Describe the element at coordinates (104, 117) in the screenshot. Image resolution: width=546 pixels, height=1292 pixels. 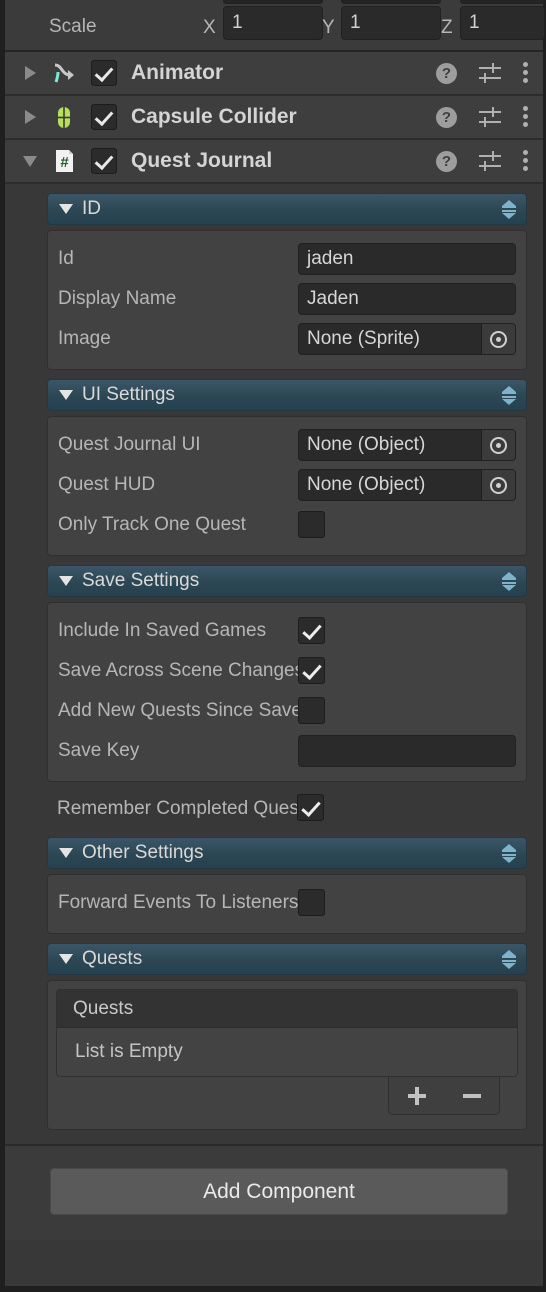
I see `component-enabled-checkbox-capsule-collider` at that location.